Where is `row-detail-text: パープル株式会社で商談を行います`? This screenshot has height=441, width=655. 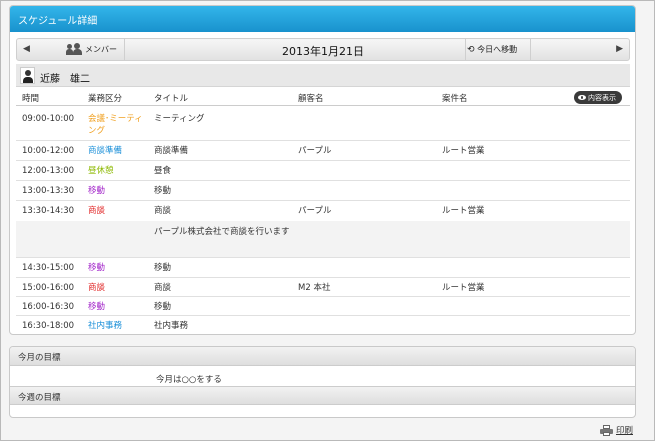
row-detail-text: パープル株式会社で商談を行います is located at coordinates (222, 232).